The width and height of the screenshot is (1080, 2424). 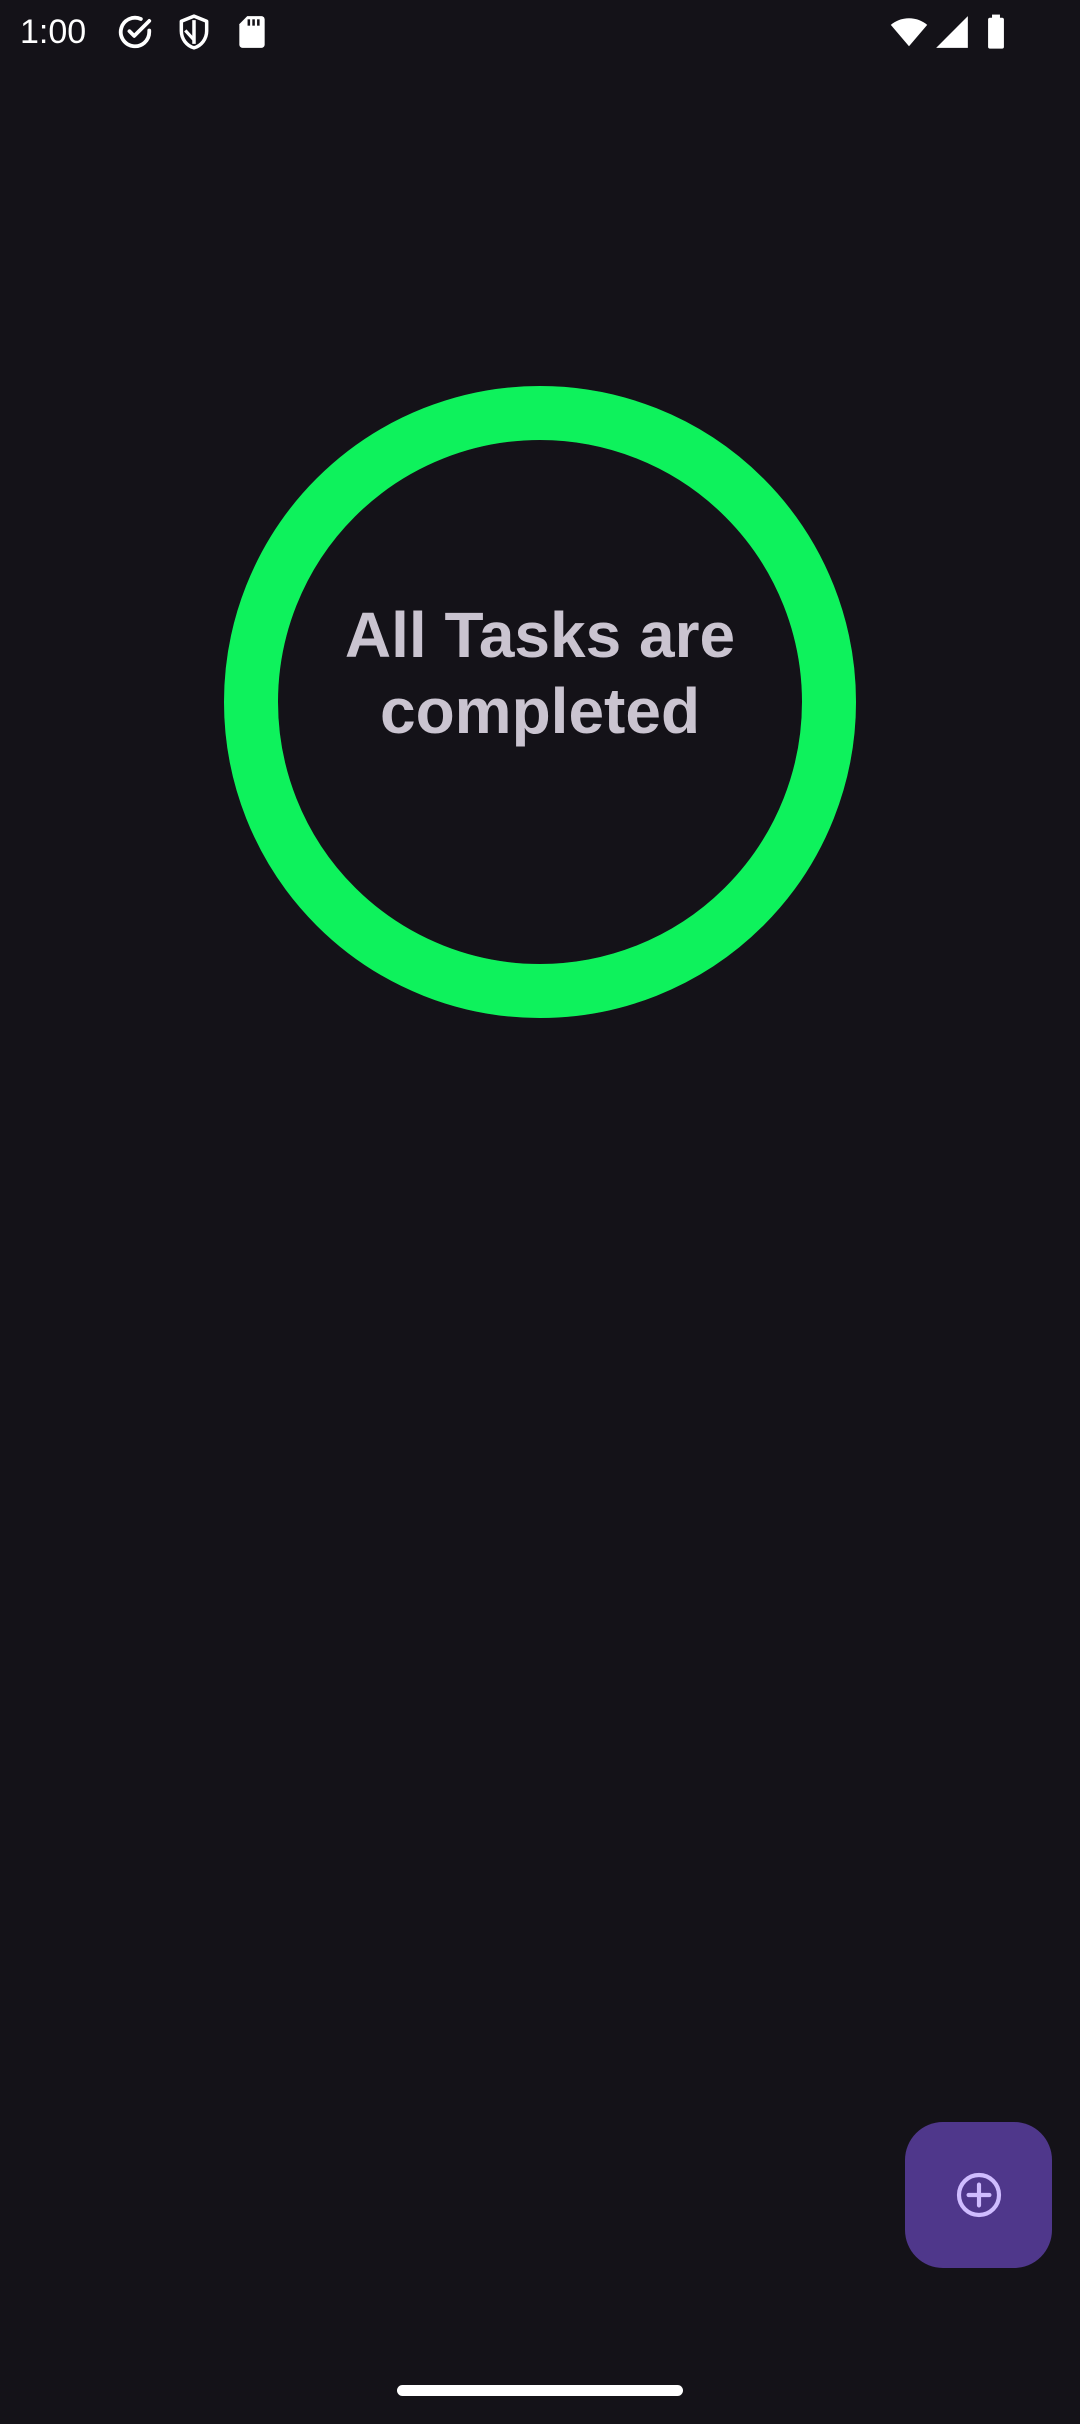 I want to click on signal-icon, so click(x=952, y=32).